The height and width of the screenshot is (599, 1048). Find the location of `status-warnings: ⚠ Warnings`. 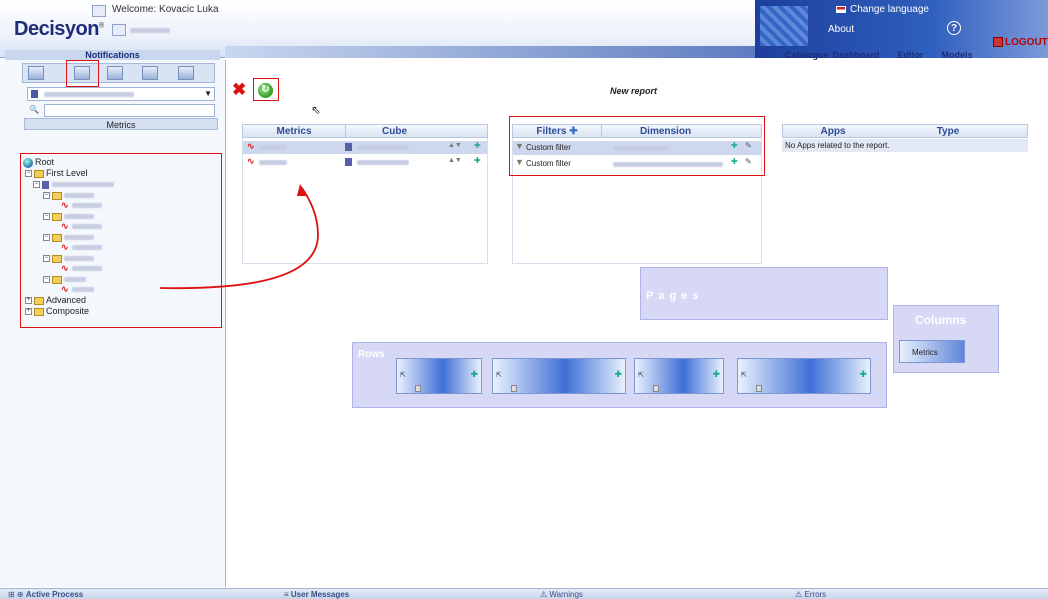

status-warnings: ⚠ Warnings is located at coordinates (561, 594).